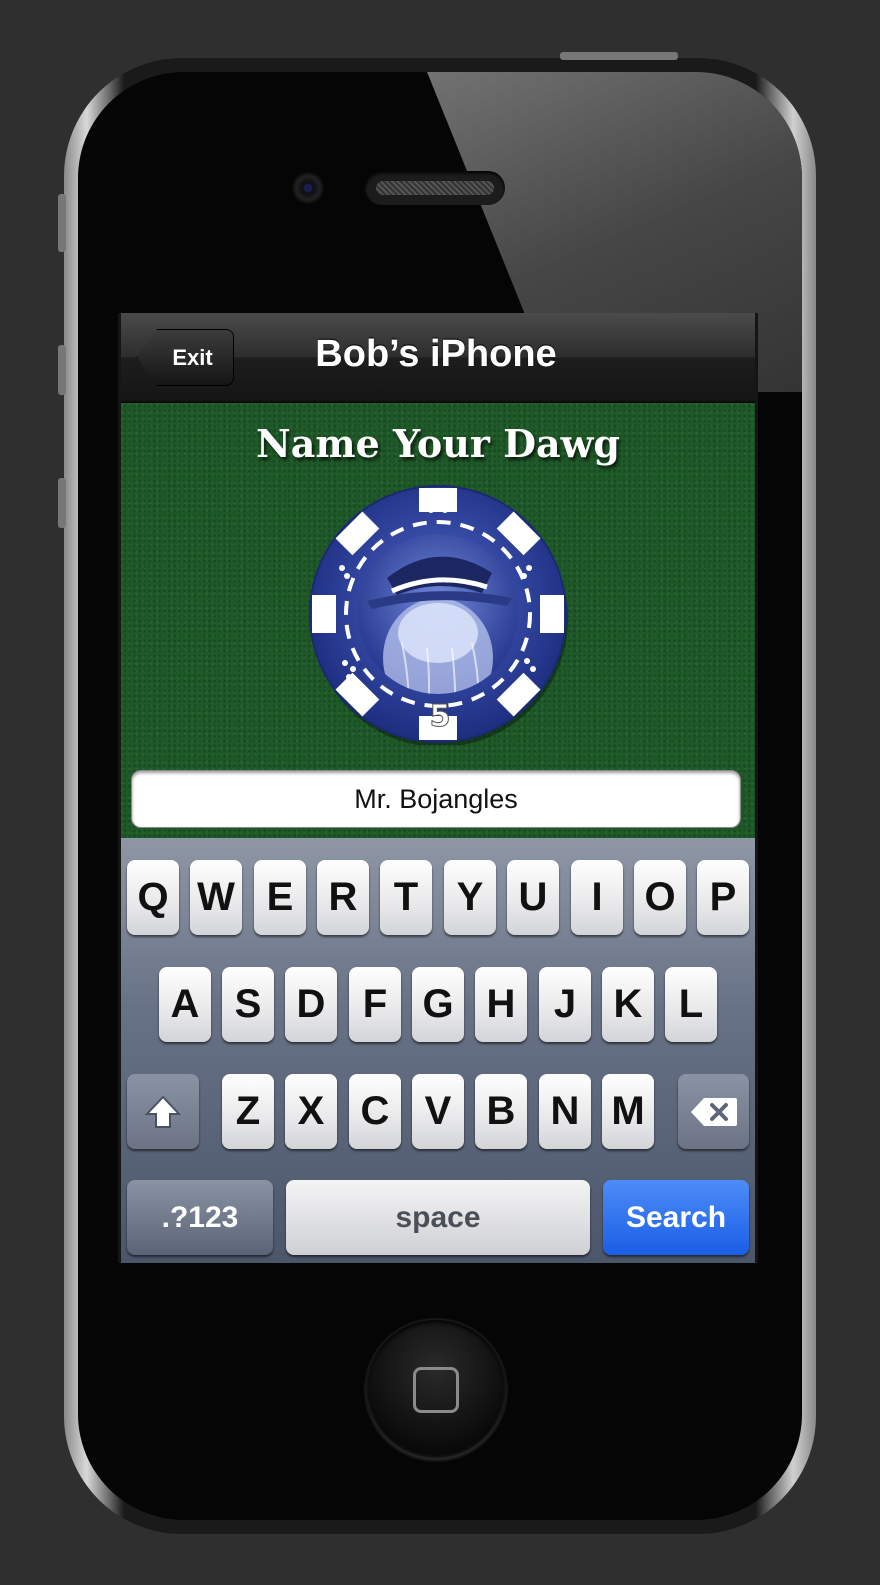 This screenshot has width=880, height=1585. What do you see at coordinates (438, 614) in the screenshot?
I see `poker-chip-avatar: 5` at bounding box center [438, 614].